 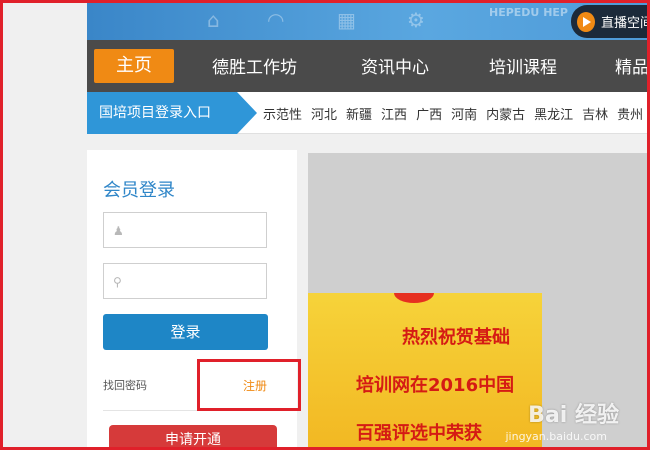 What do you see at coordinates (134, 66) in the screenshot?
I see `nav-item-home: 主页` at bounding box center [134, 66].